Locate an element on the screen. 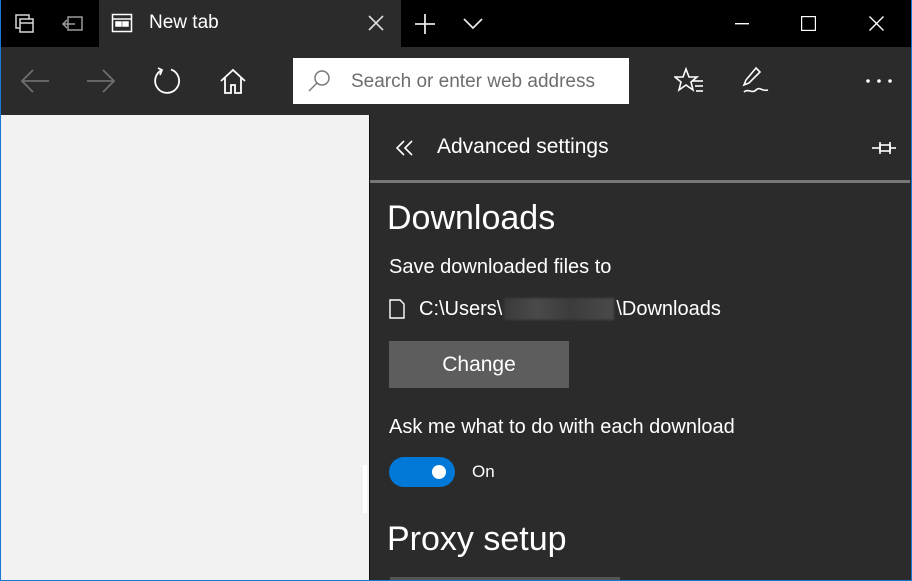  redacted-username is located at coordinates (559, 309).